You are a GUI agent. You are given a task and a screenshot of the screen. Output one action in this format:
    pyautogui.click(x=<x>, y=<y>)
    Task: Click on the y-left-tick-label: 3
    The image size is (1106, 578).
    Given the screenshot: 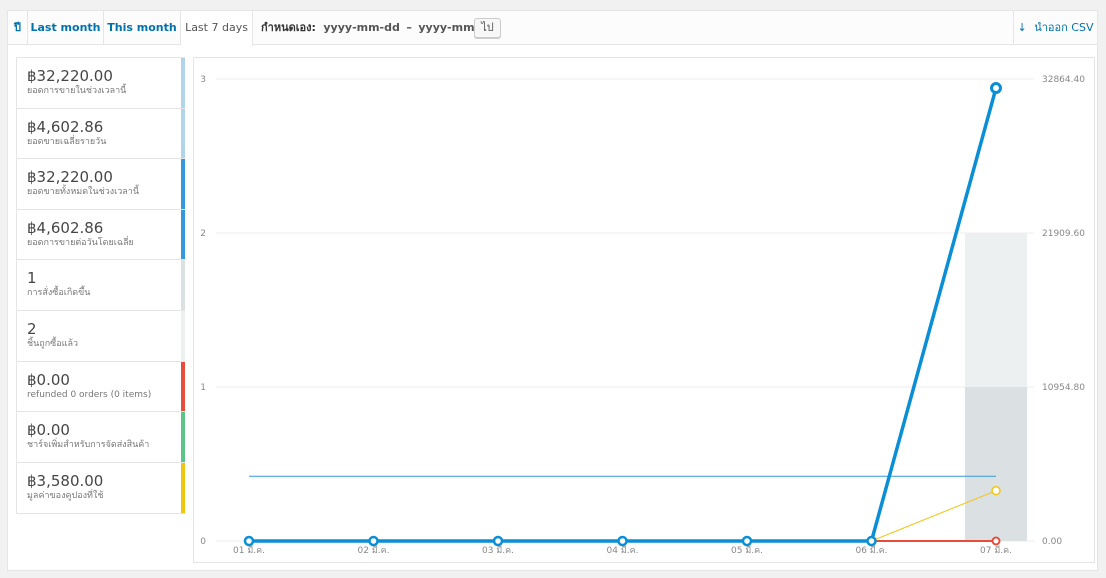 What is the action you would take?
    pyautogui.click(x=203, y=80)
    